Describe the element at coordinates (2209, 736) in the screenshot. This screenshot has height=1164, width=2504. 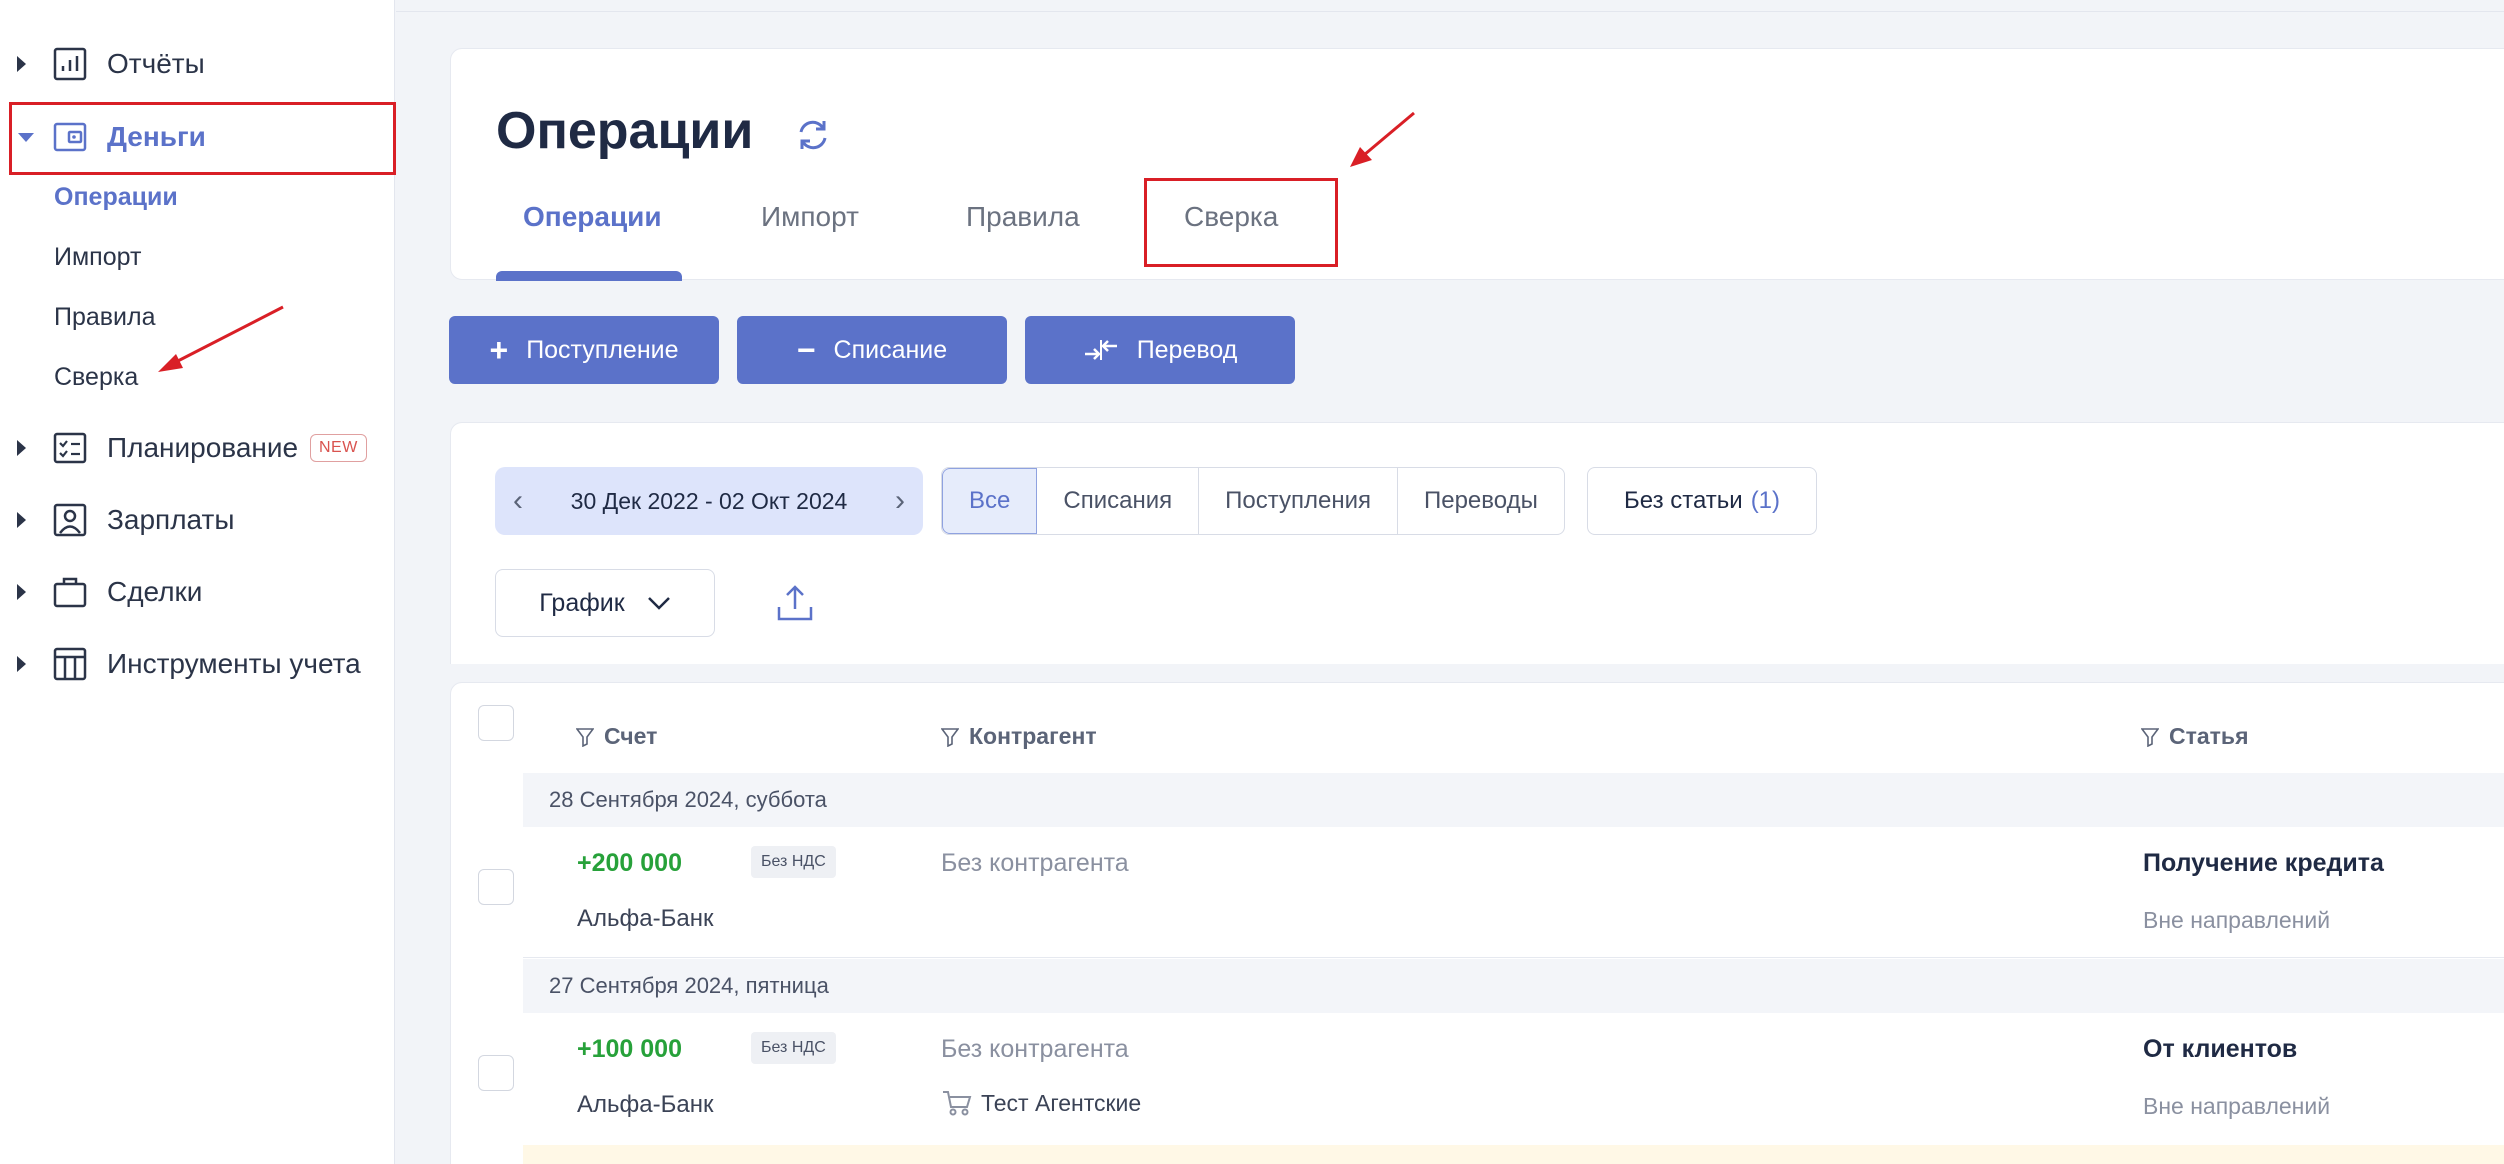
I see `column-header-label: Статья` at that location.